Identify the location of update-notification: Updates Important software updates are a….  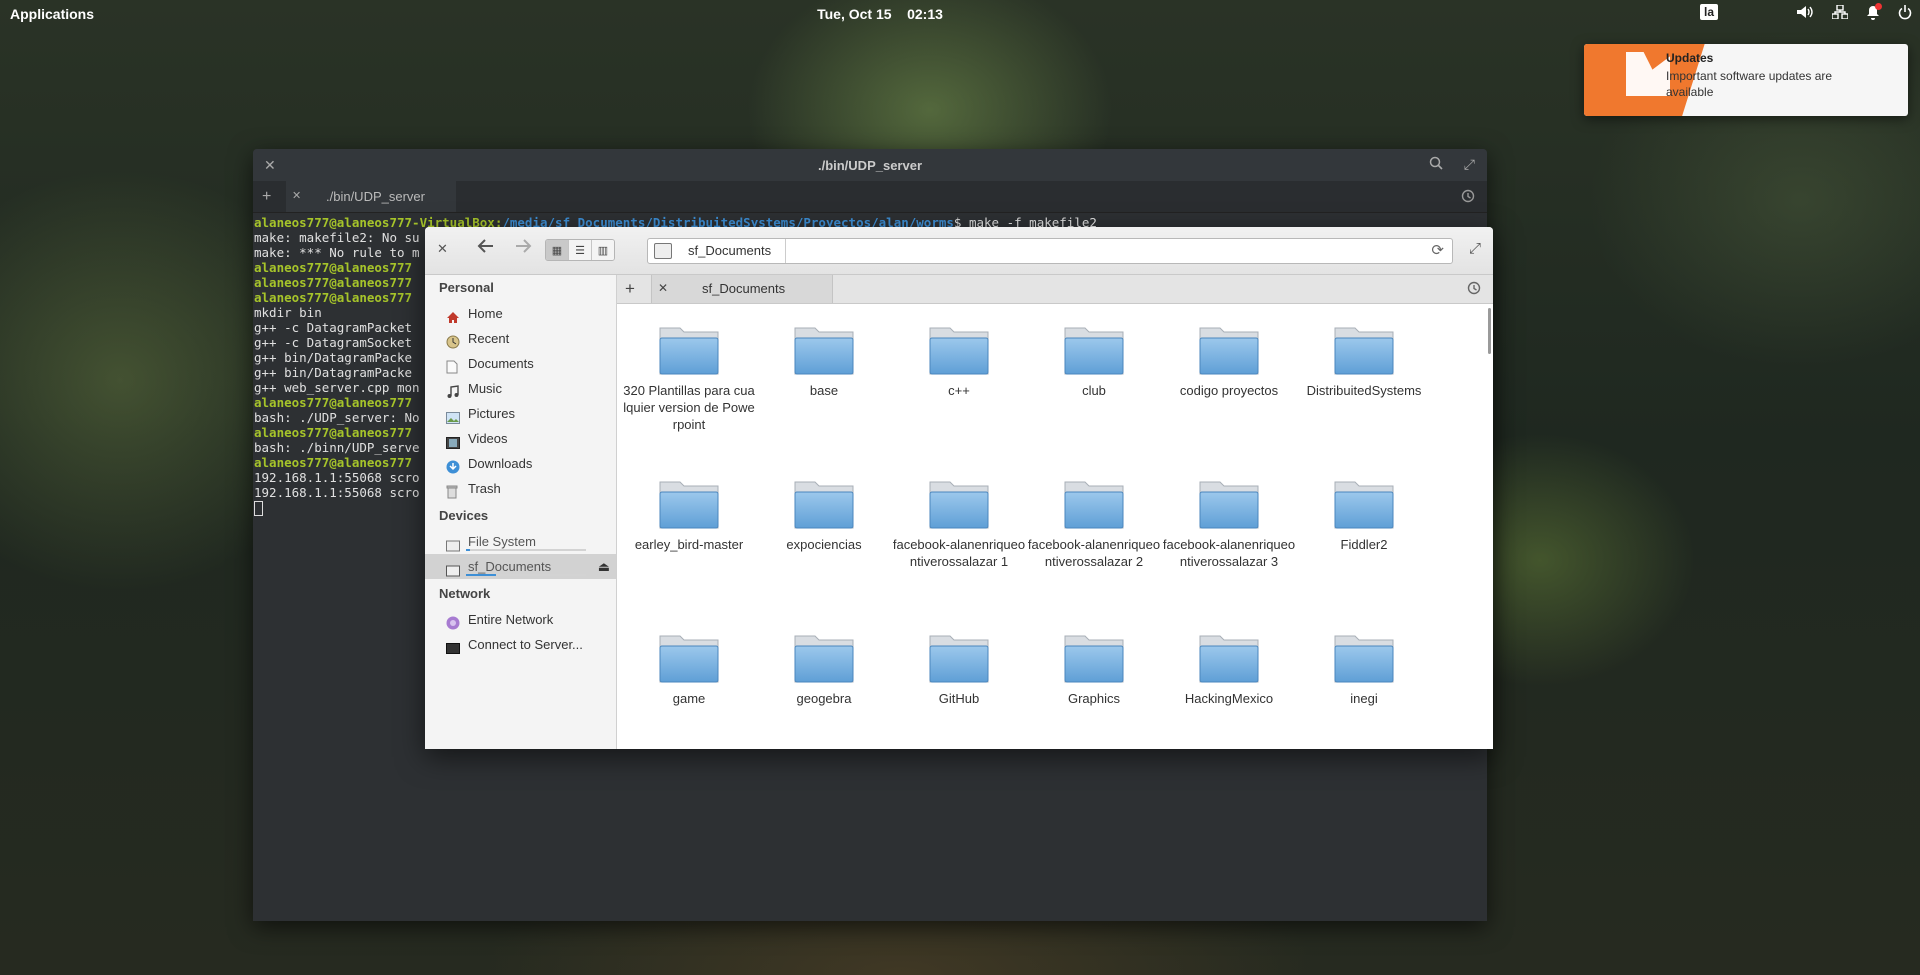
(1746, 80).